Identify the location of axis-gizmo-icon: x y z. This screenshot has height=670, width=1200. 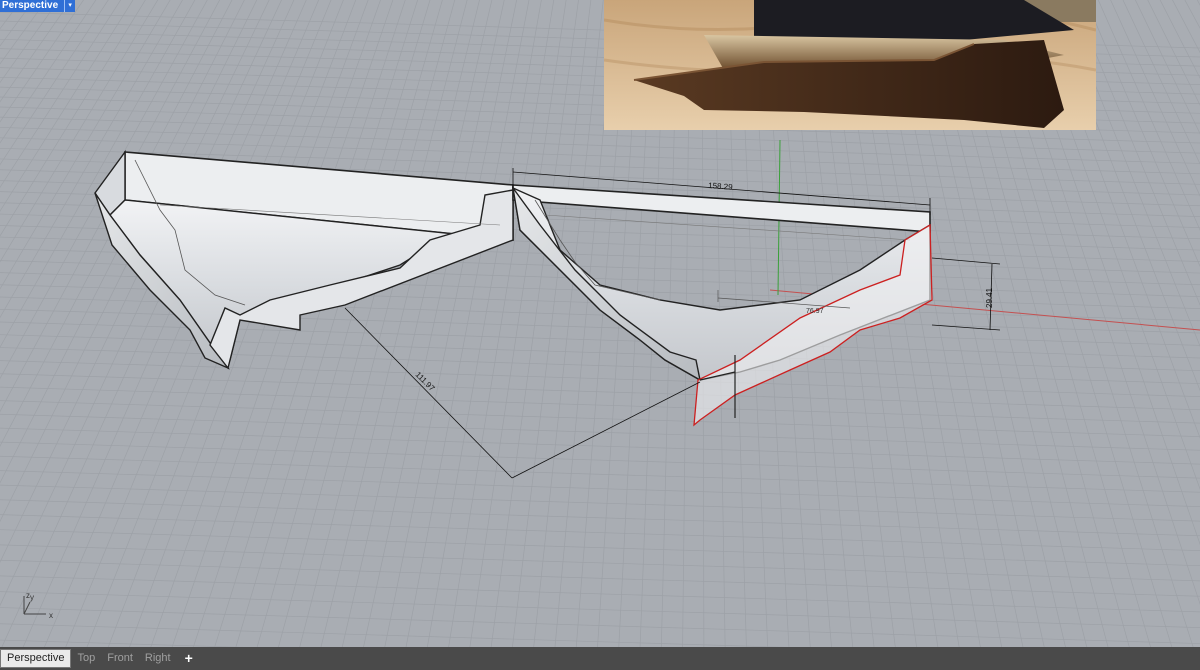
(38, 606).